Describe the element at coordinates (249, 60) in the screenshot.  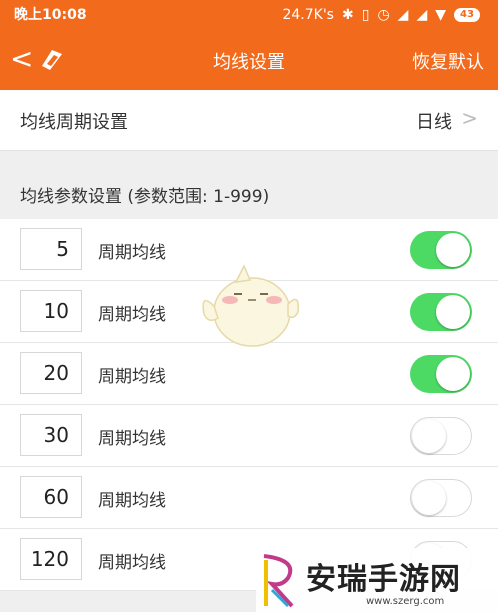
I see `nav-bar: < 均线设置 恢复默认` at that location.